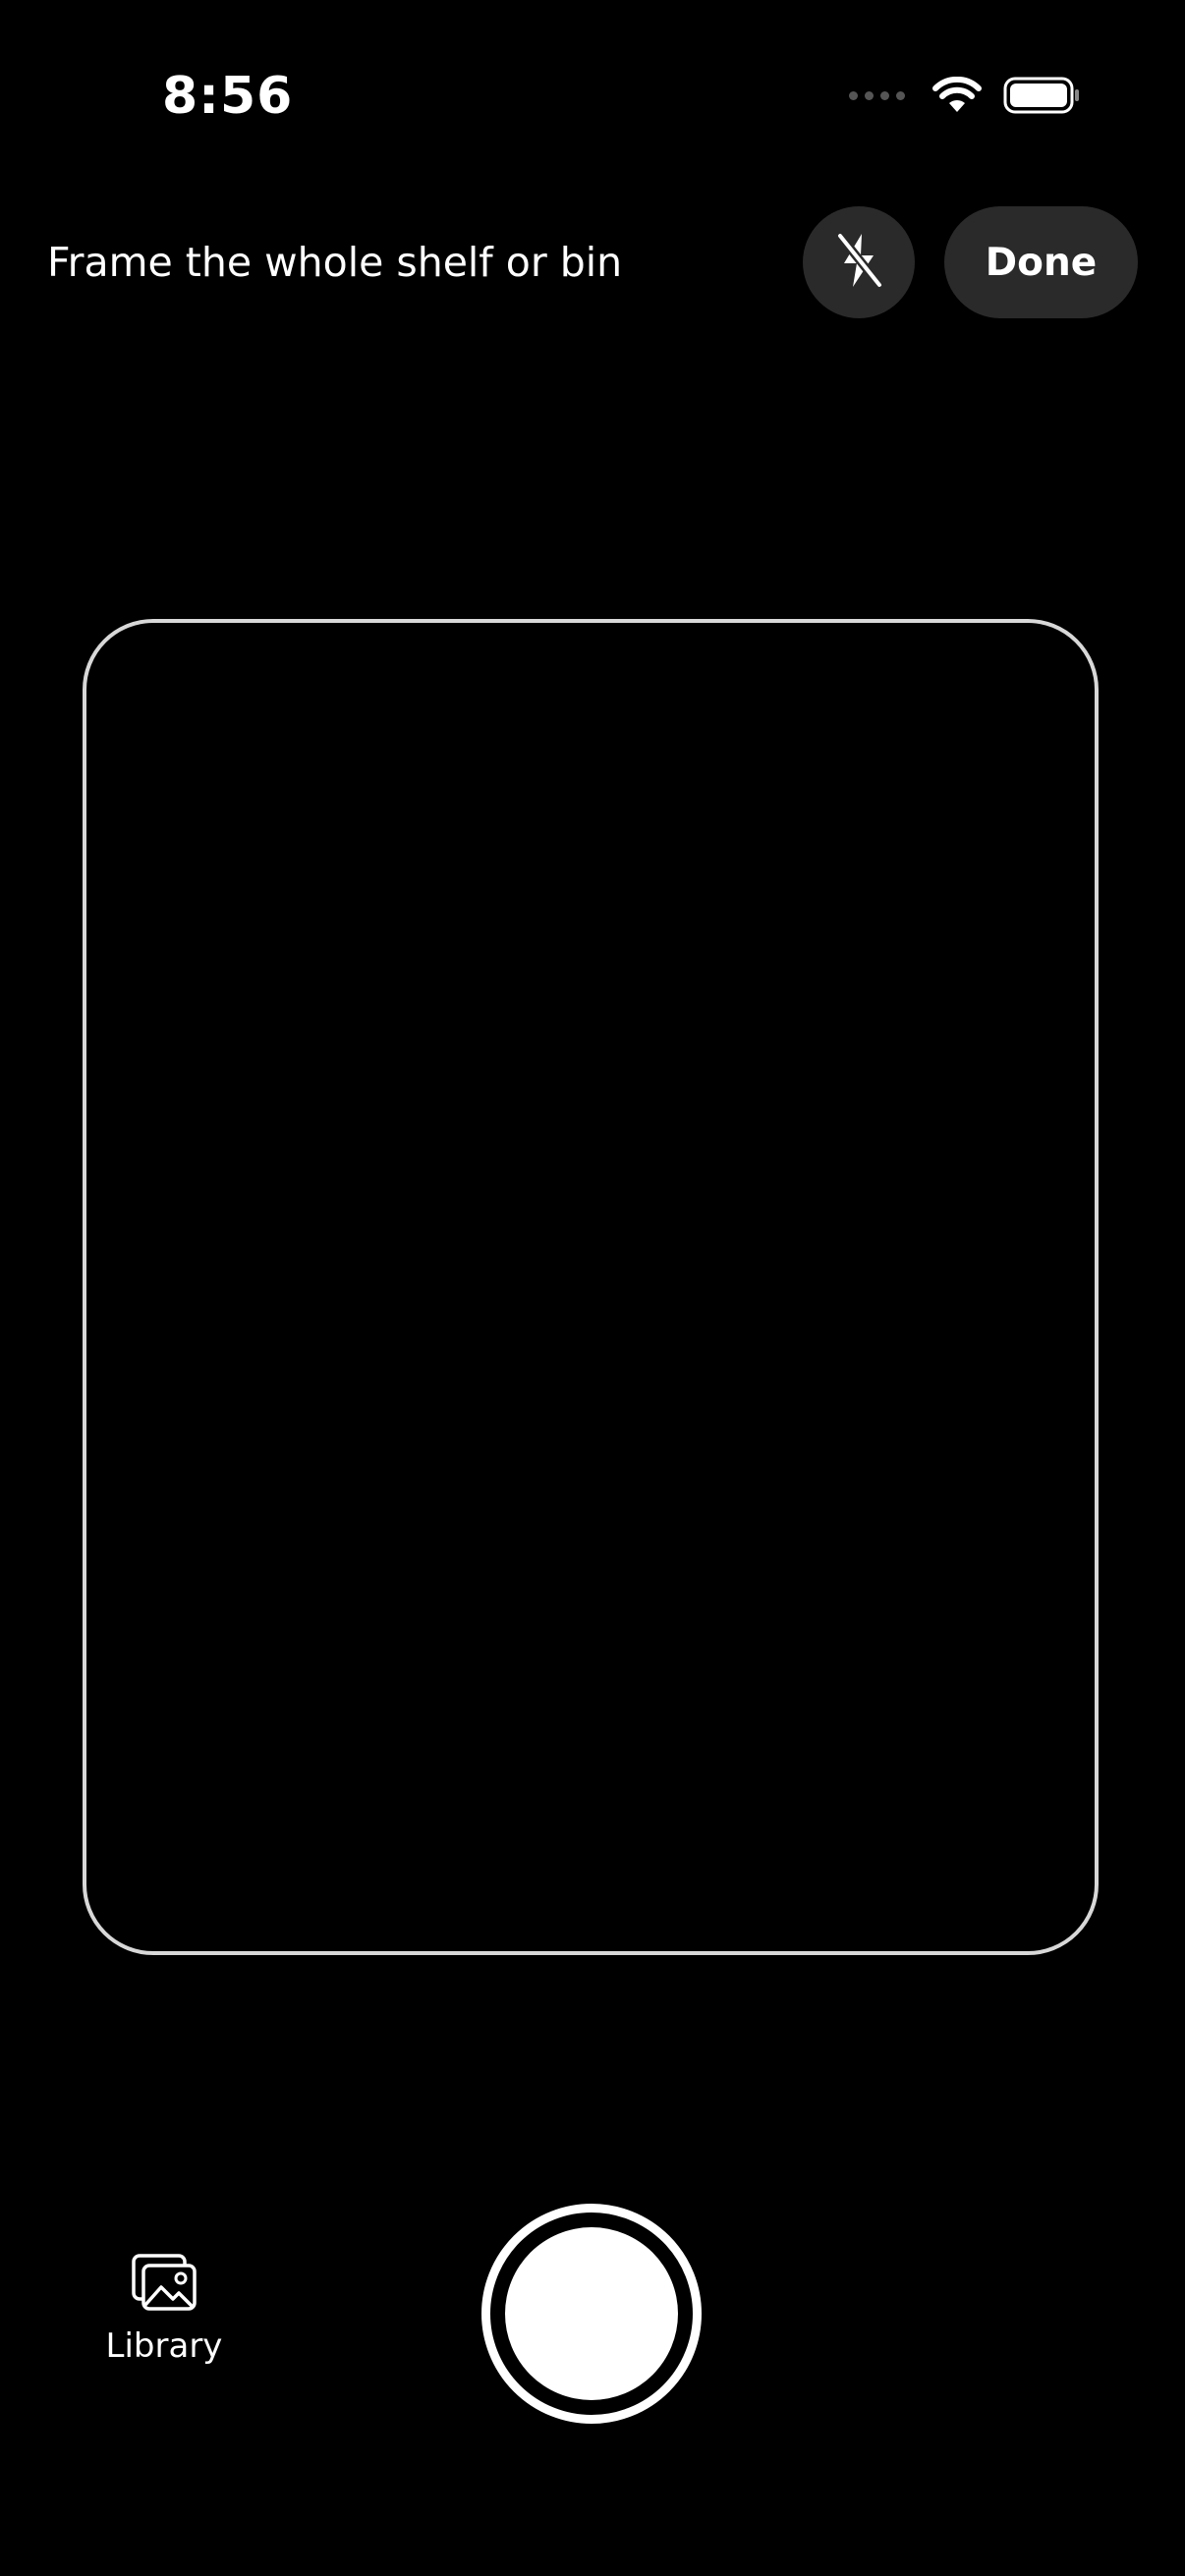 This screenshot has width=1185, height=2576. I want to click on status-time: 8:56, so click(228, 96).